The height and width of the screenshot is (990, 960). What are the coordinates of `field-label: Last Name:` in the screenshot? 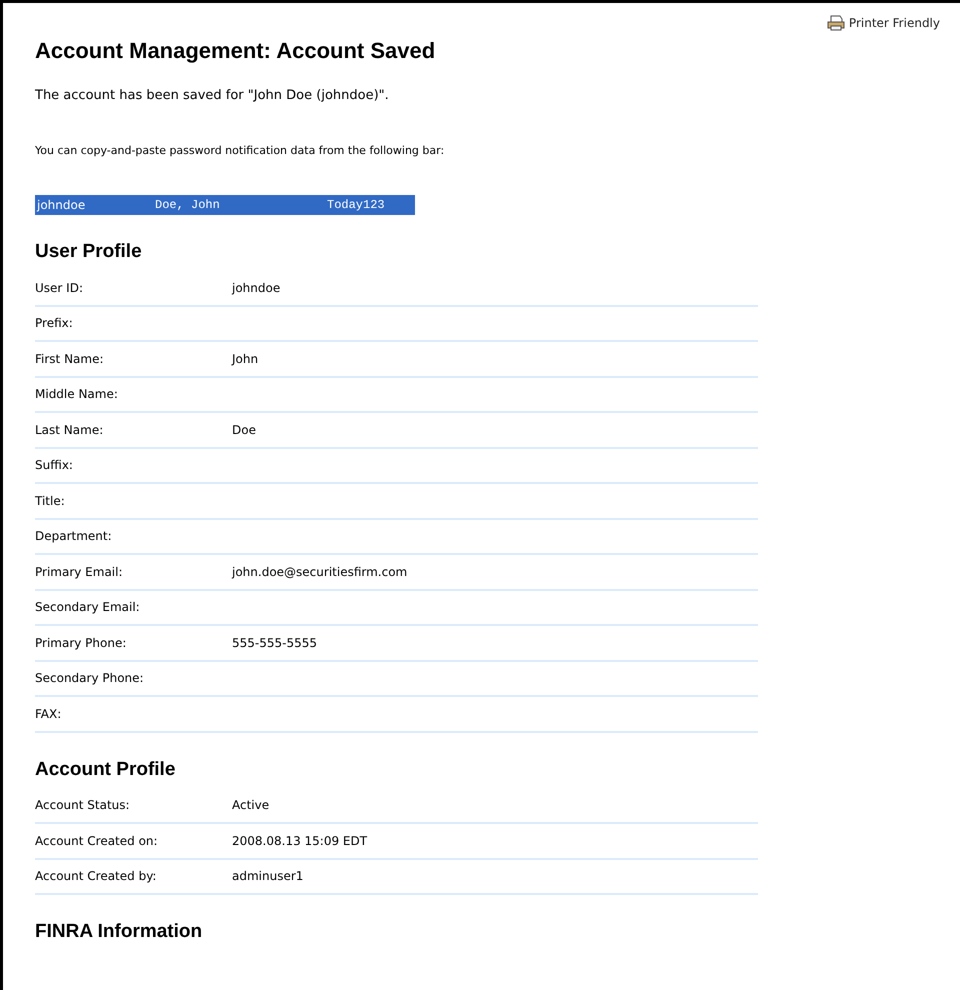 It's located at (69, 429).